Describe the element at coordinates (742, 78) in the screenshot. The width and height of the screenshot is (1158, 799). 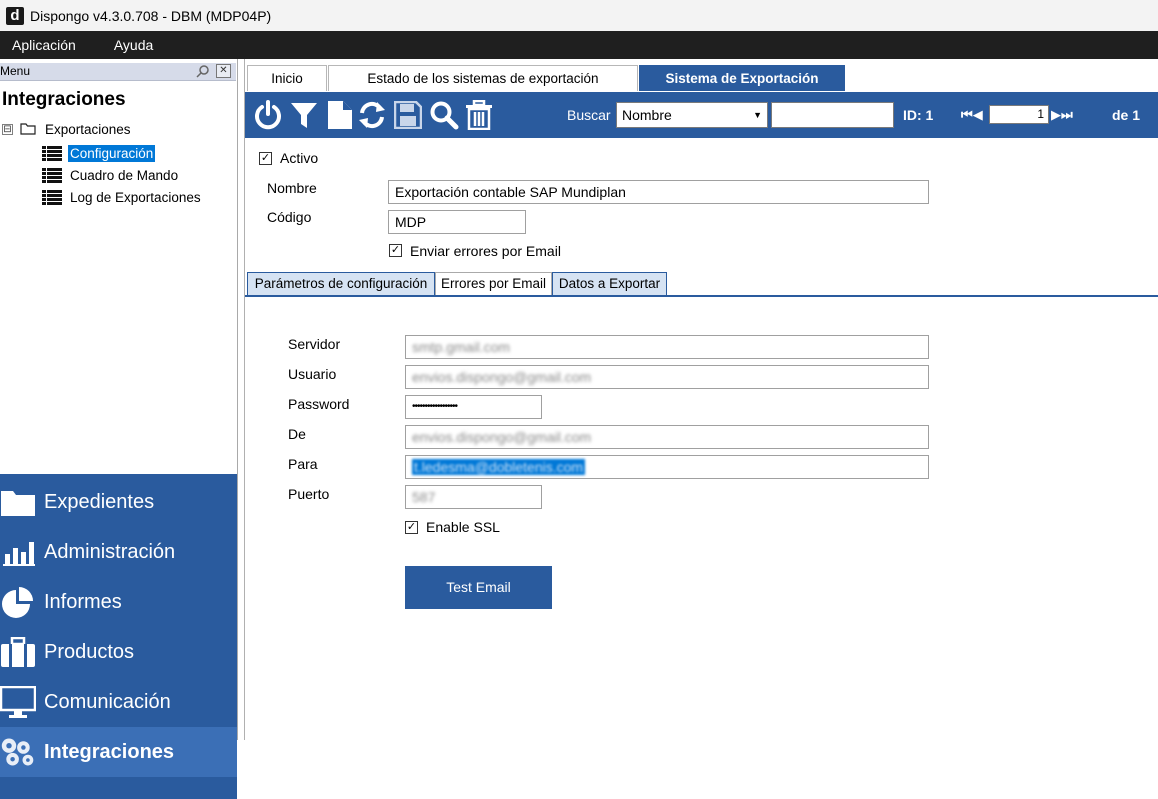
I see `tab-sistema-exportacion: Sistema de Exportación` at that location.